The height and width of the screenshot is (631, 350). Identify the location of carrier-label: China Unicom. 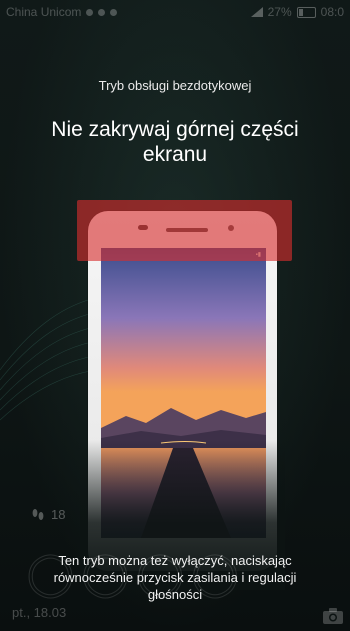
(44, 12).